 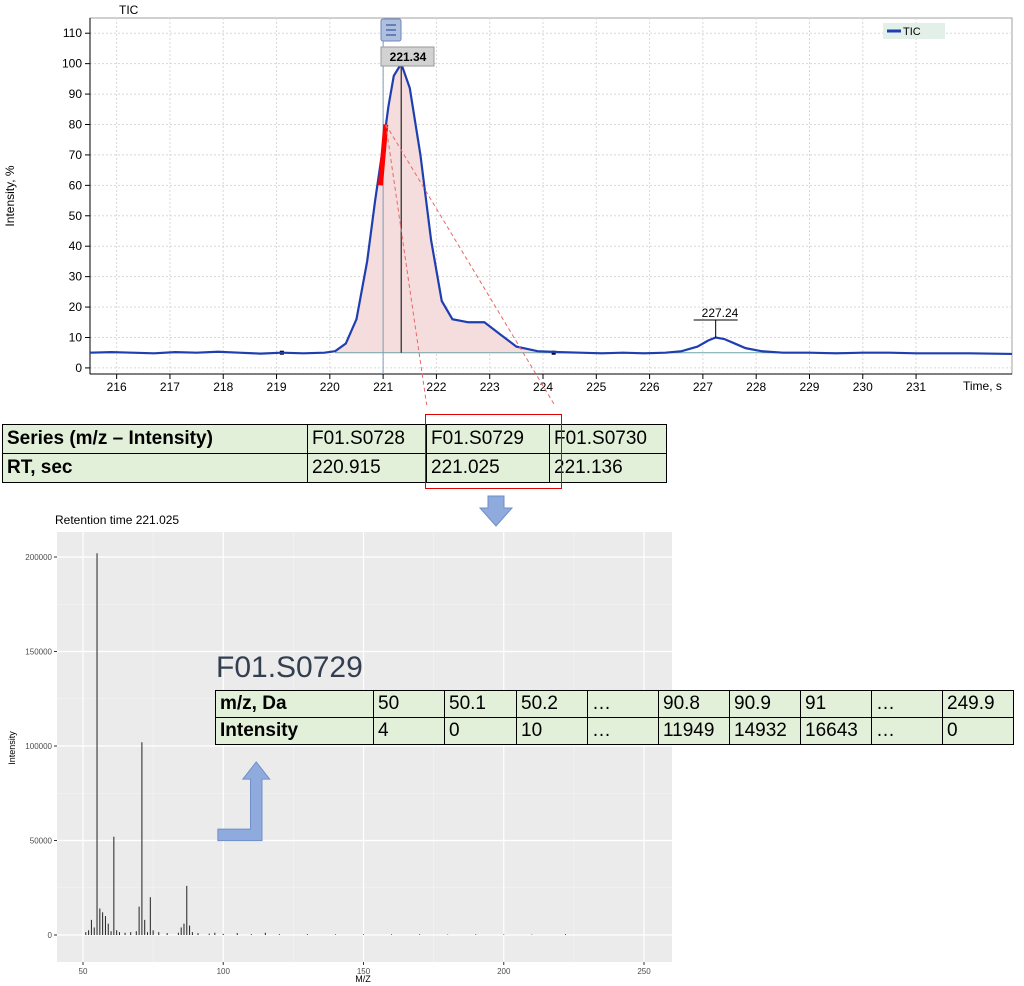 I want to click on tic-x-tick-label: 226, so click(x=650, y=387).